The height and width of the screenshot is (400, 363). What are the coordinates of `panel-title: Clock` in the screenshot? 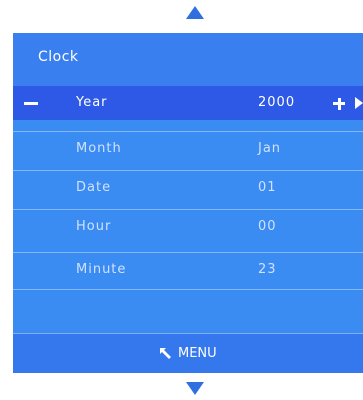 It's located at (58, 57).